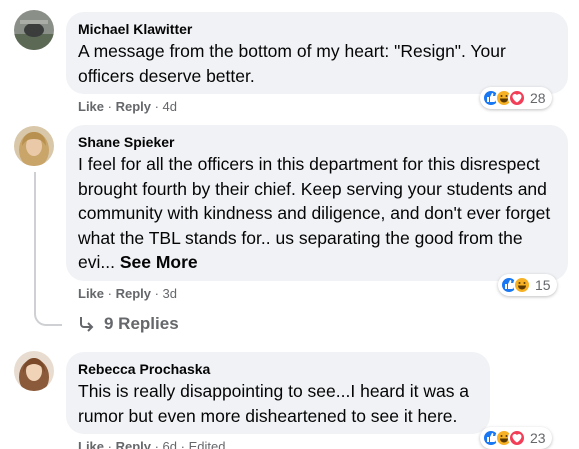  I want to click on reaction-count: 15, so click(543, 285).